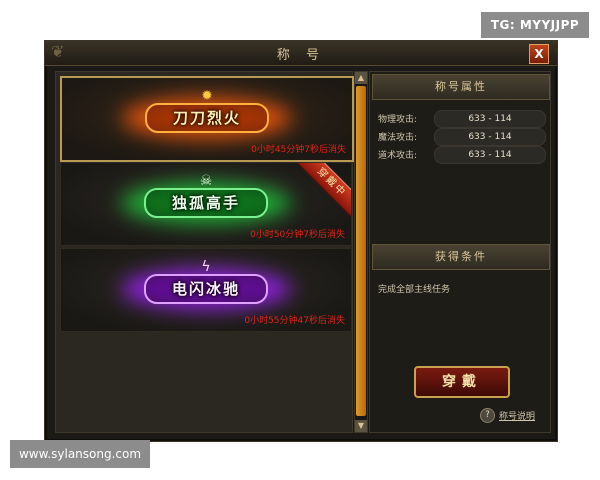  I want to click on title-expire-time: 0小时45分钟7秒后消失, so click(298, 150).